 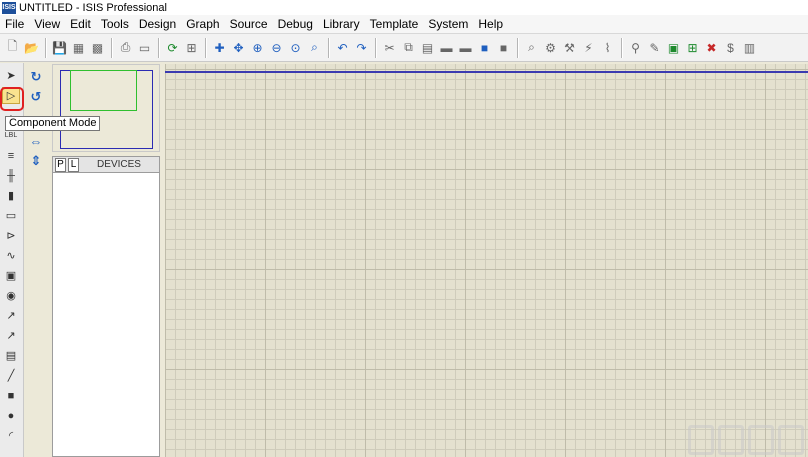 I want to click on export-icon: ▩, so click(x=97, y=48).